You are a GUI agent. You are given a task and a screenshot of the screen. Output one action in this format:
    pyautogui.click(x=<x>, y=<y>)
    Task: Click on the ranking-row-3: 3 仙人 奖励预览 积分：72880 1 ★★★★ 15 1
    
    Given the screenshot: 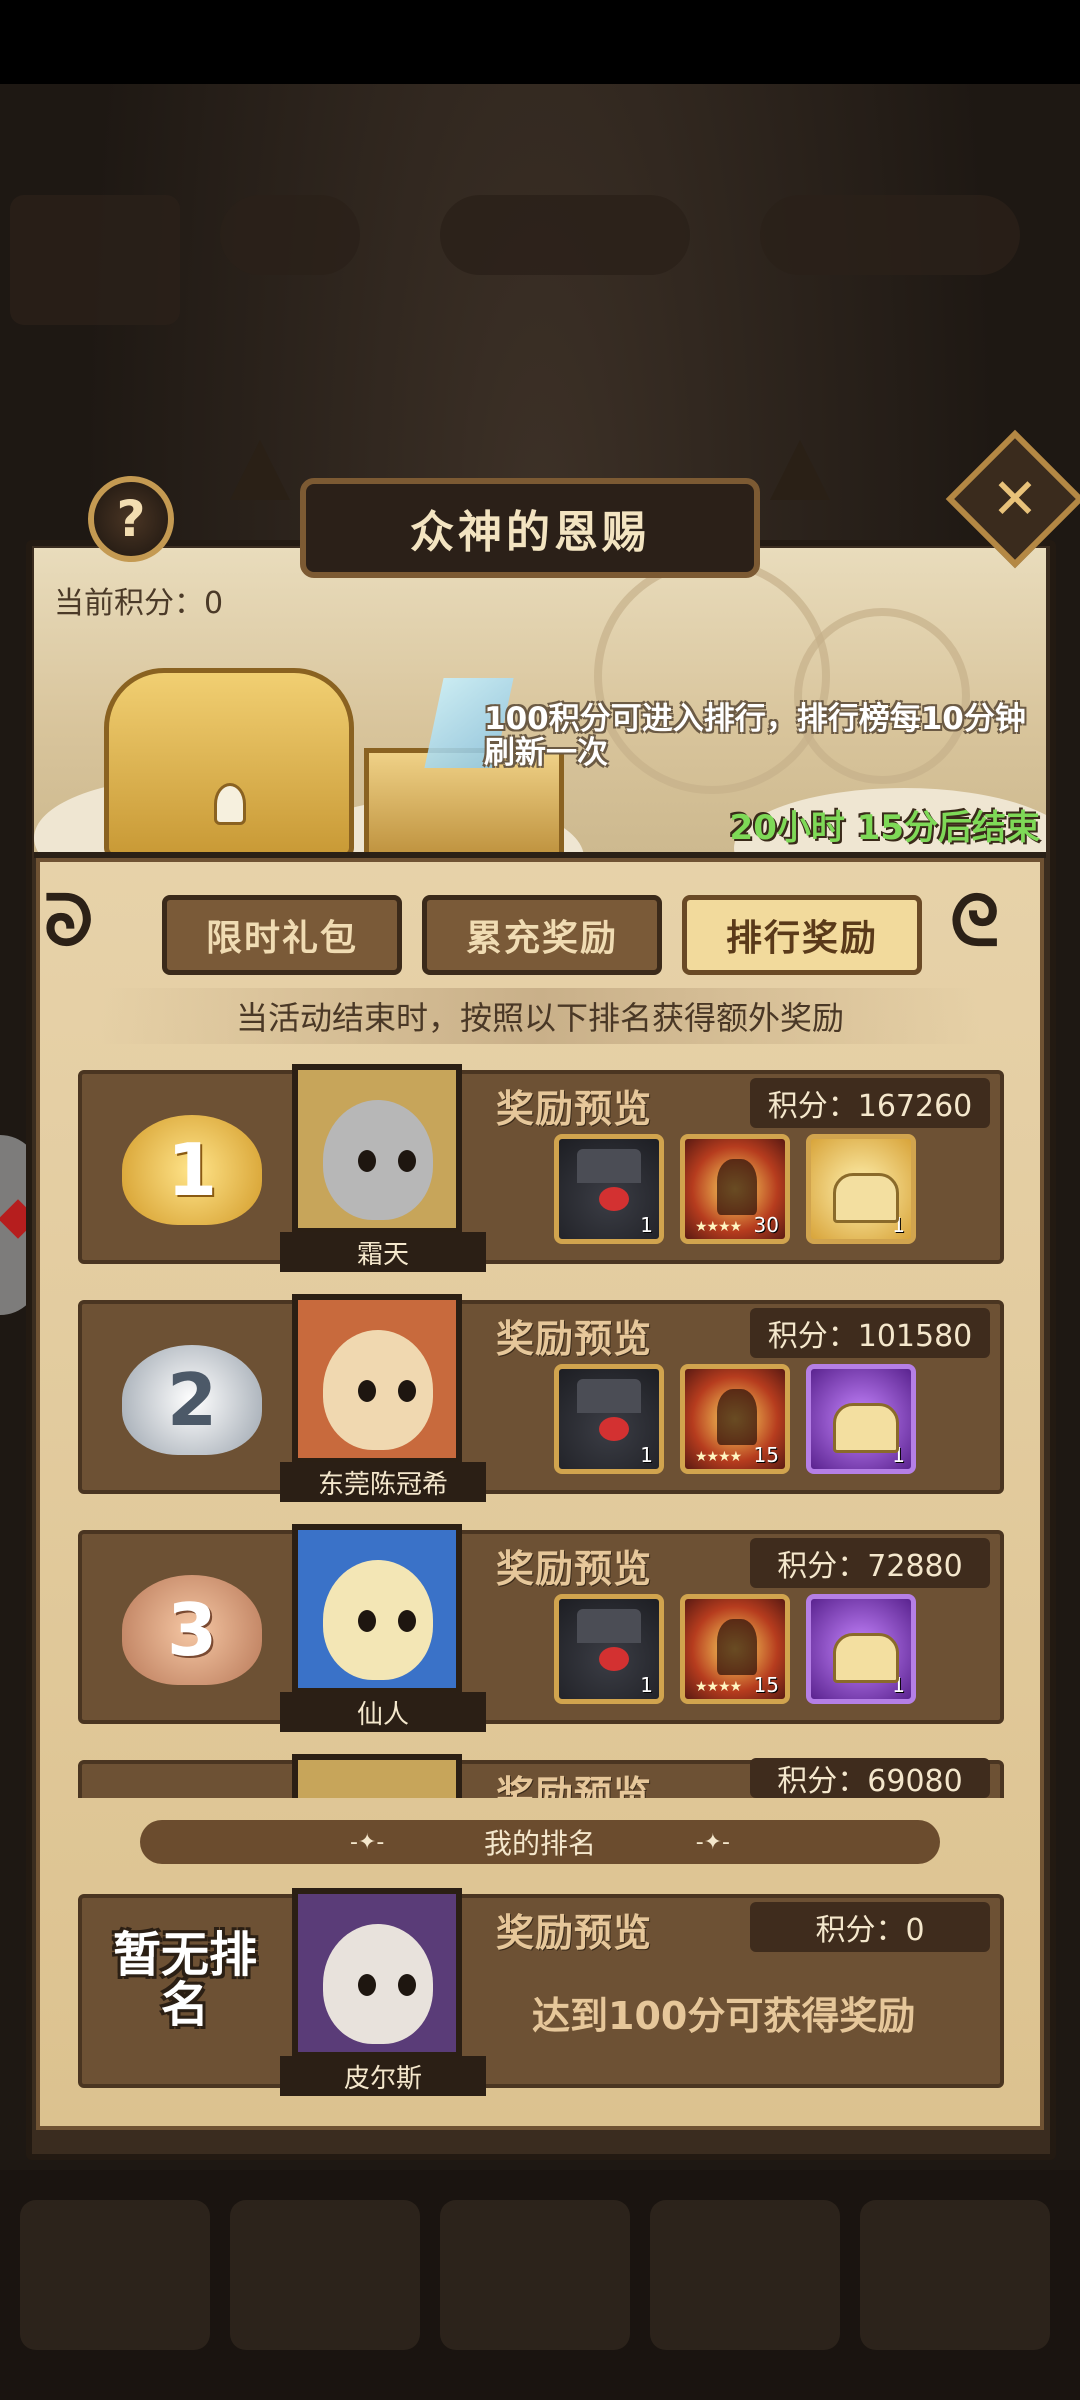 What is the action you would take?
    pyautogui.click(x=541, y=1628)
    